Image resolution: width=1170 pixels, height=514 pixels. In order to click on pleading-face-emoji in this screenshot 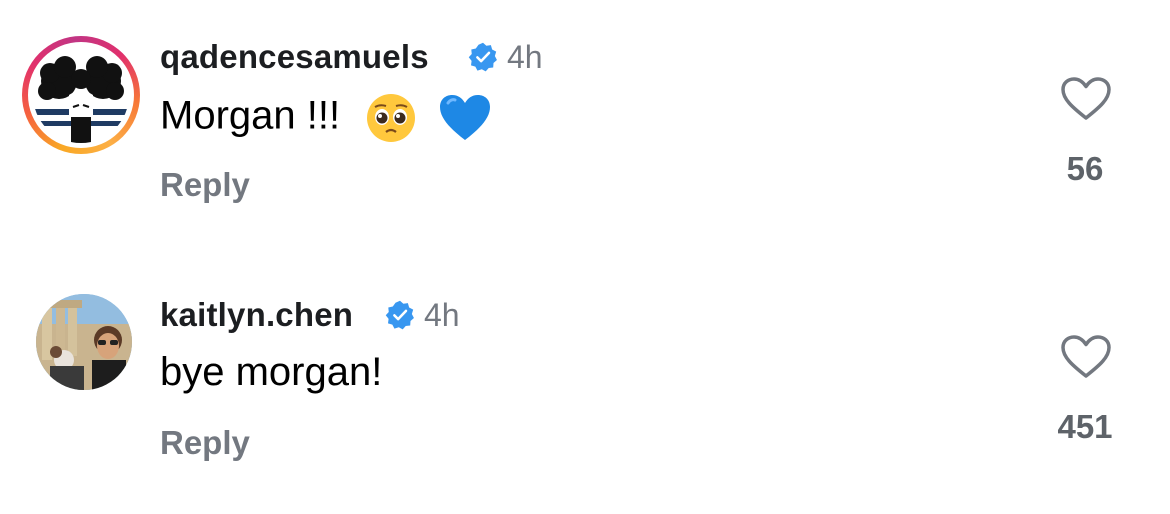, I will do `click(391, 118)`.